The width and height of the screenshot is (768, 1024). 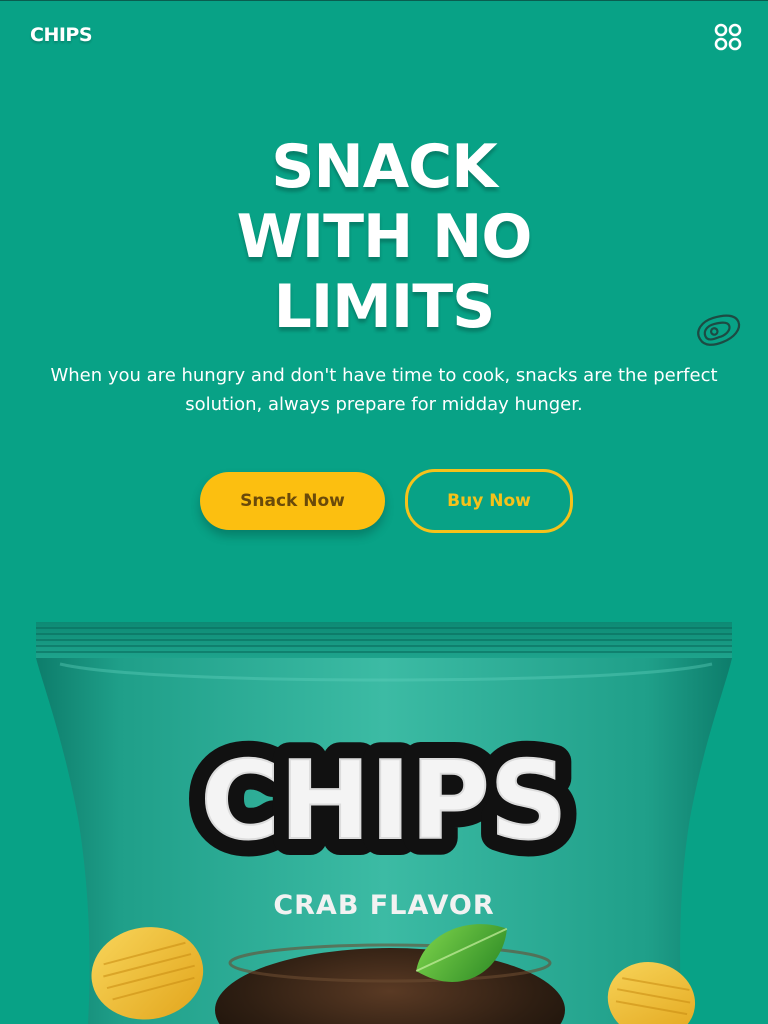 What do you see at coordinates (384, 801) in the screenshot?
I see `bag-brand-text: CHIPS` at bounding box center [384, 801].